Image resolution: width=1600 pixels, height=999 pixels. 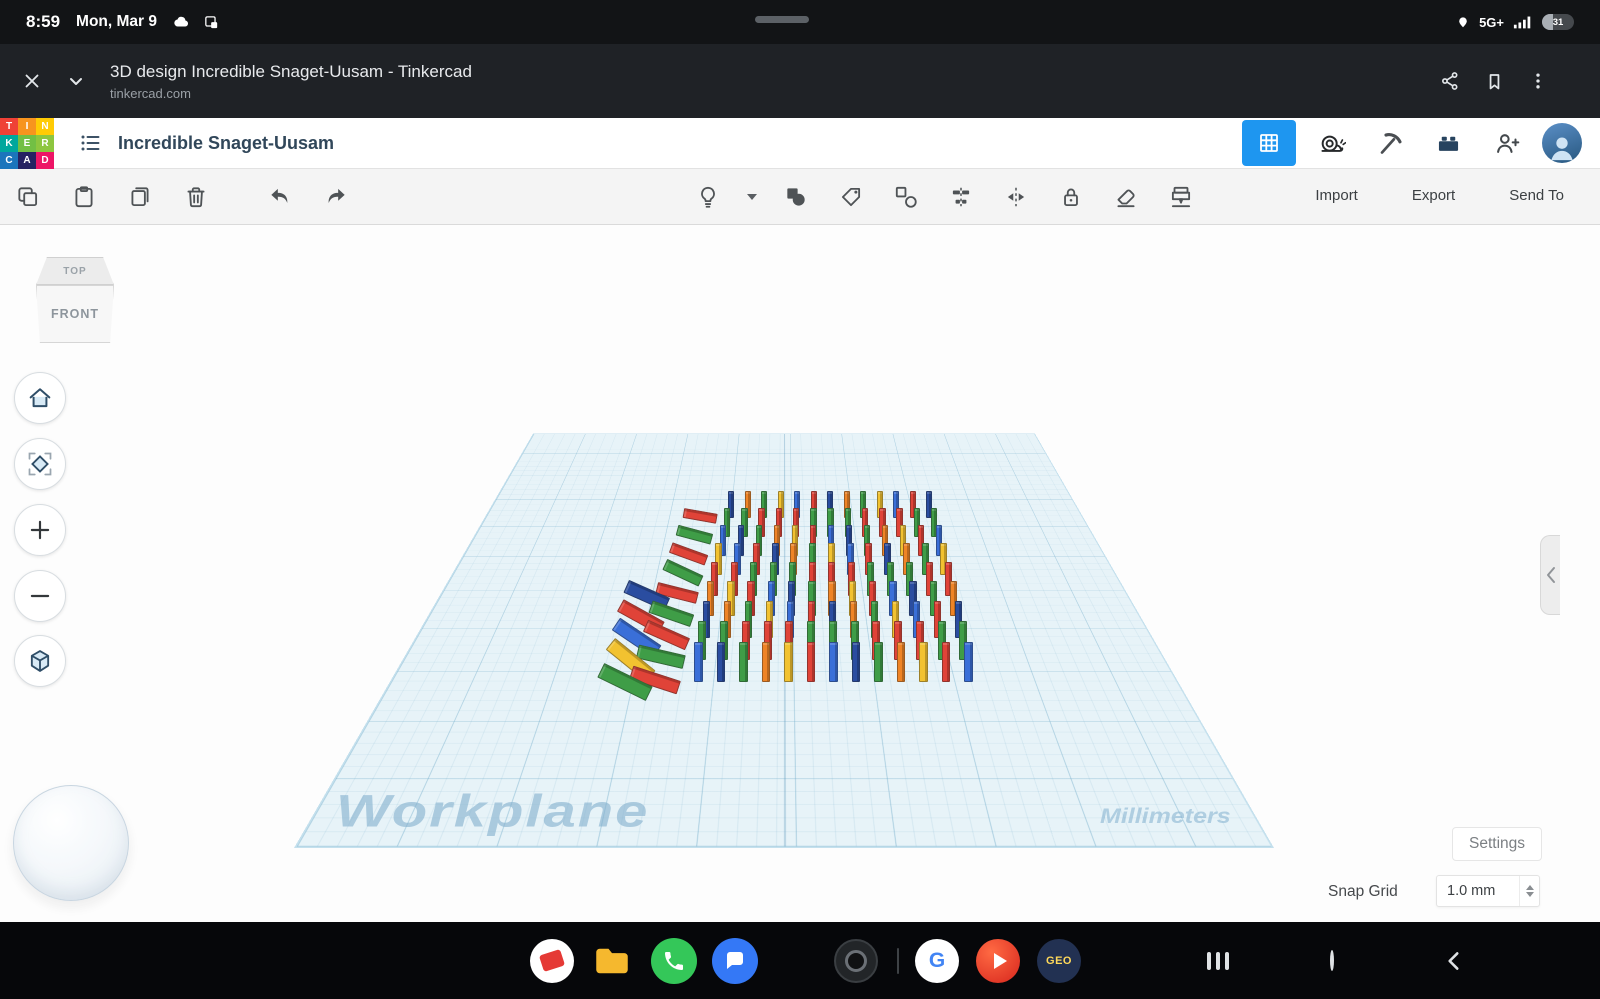 I want to click on paste-icon, so click(x=84, y=197).